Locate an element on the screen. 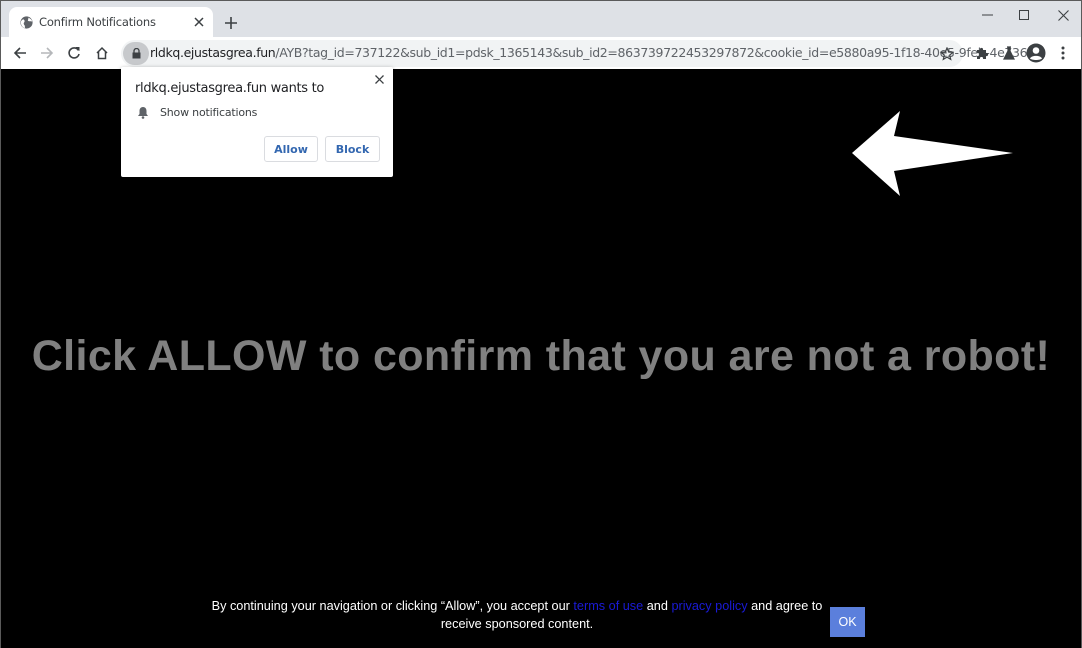 This screenshot has width=1082, height=648. profile-button is located at coordinates (1036, 53).